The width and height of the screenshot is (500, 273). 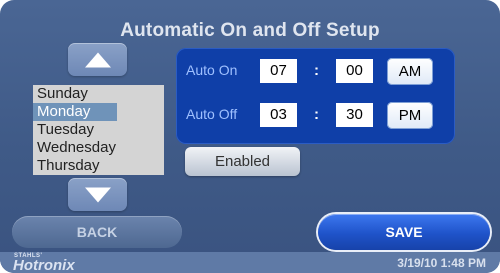 I want to click on enabled-toggle-button: Enabled, so click(x=242, y=161).